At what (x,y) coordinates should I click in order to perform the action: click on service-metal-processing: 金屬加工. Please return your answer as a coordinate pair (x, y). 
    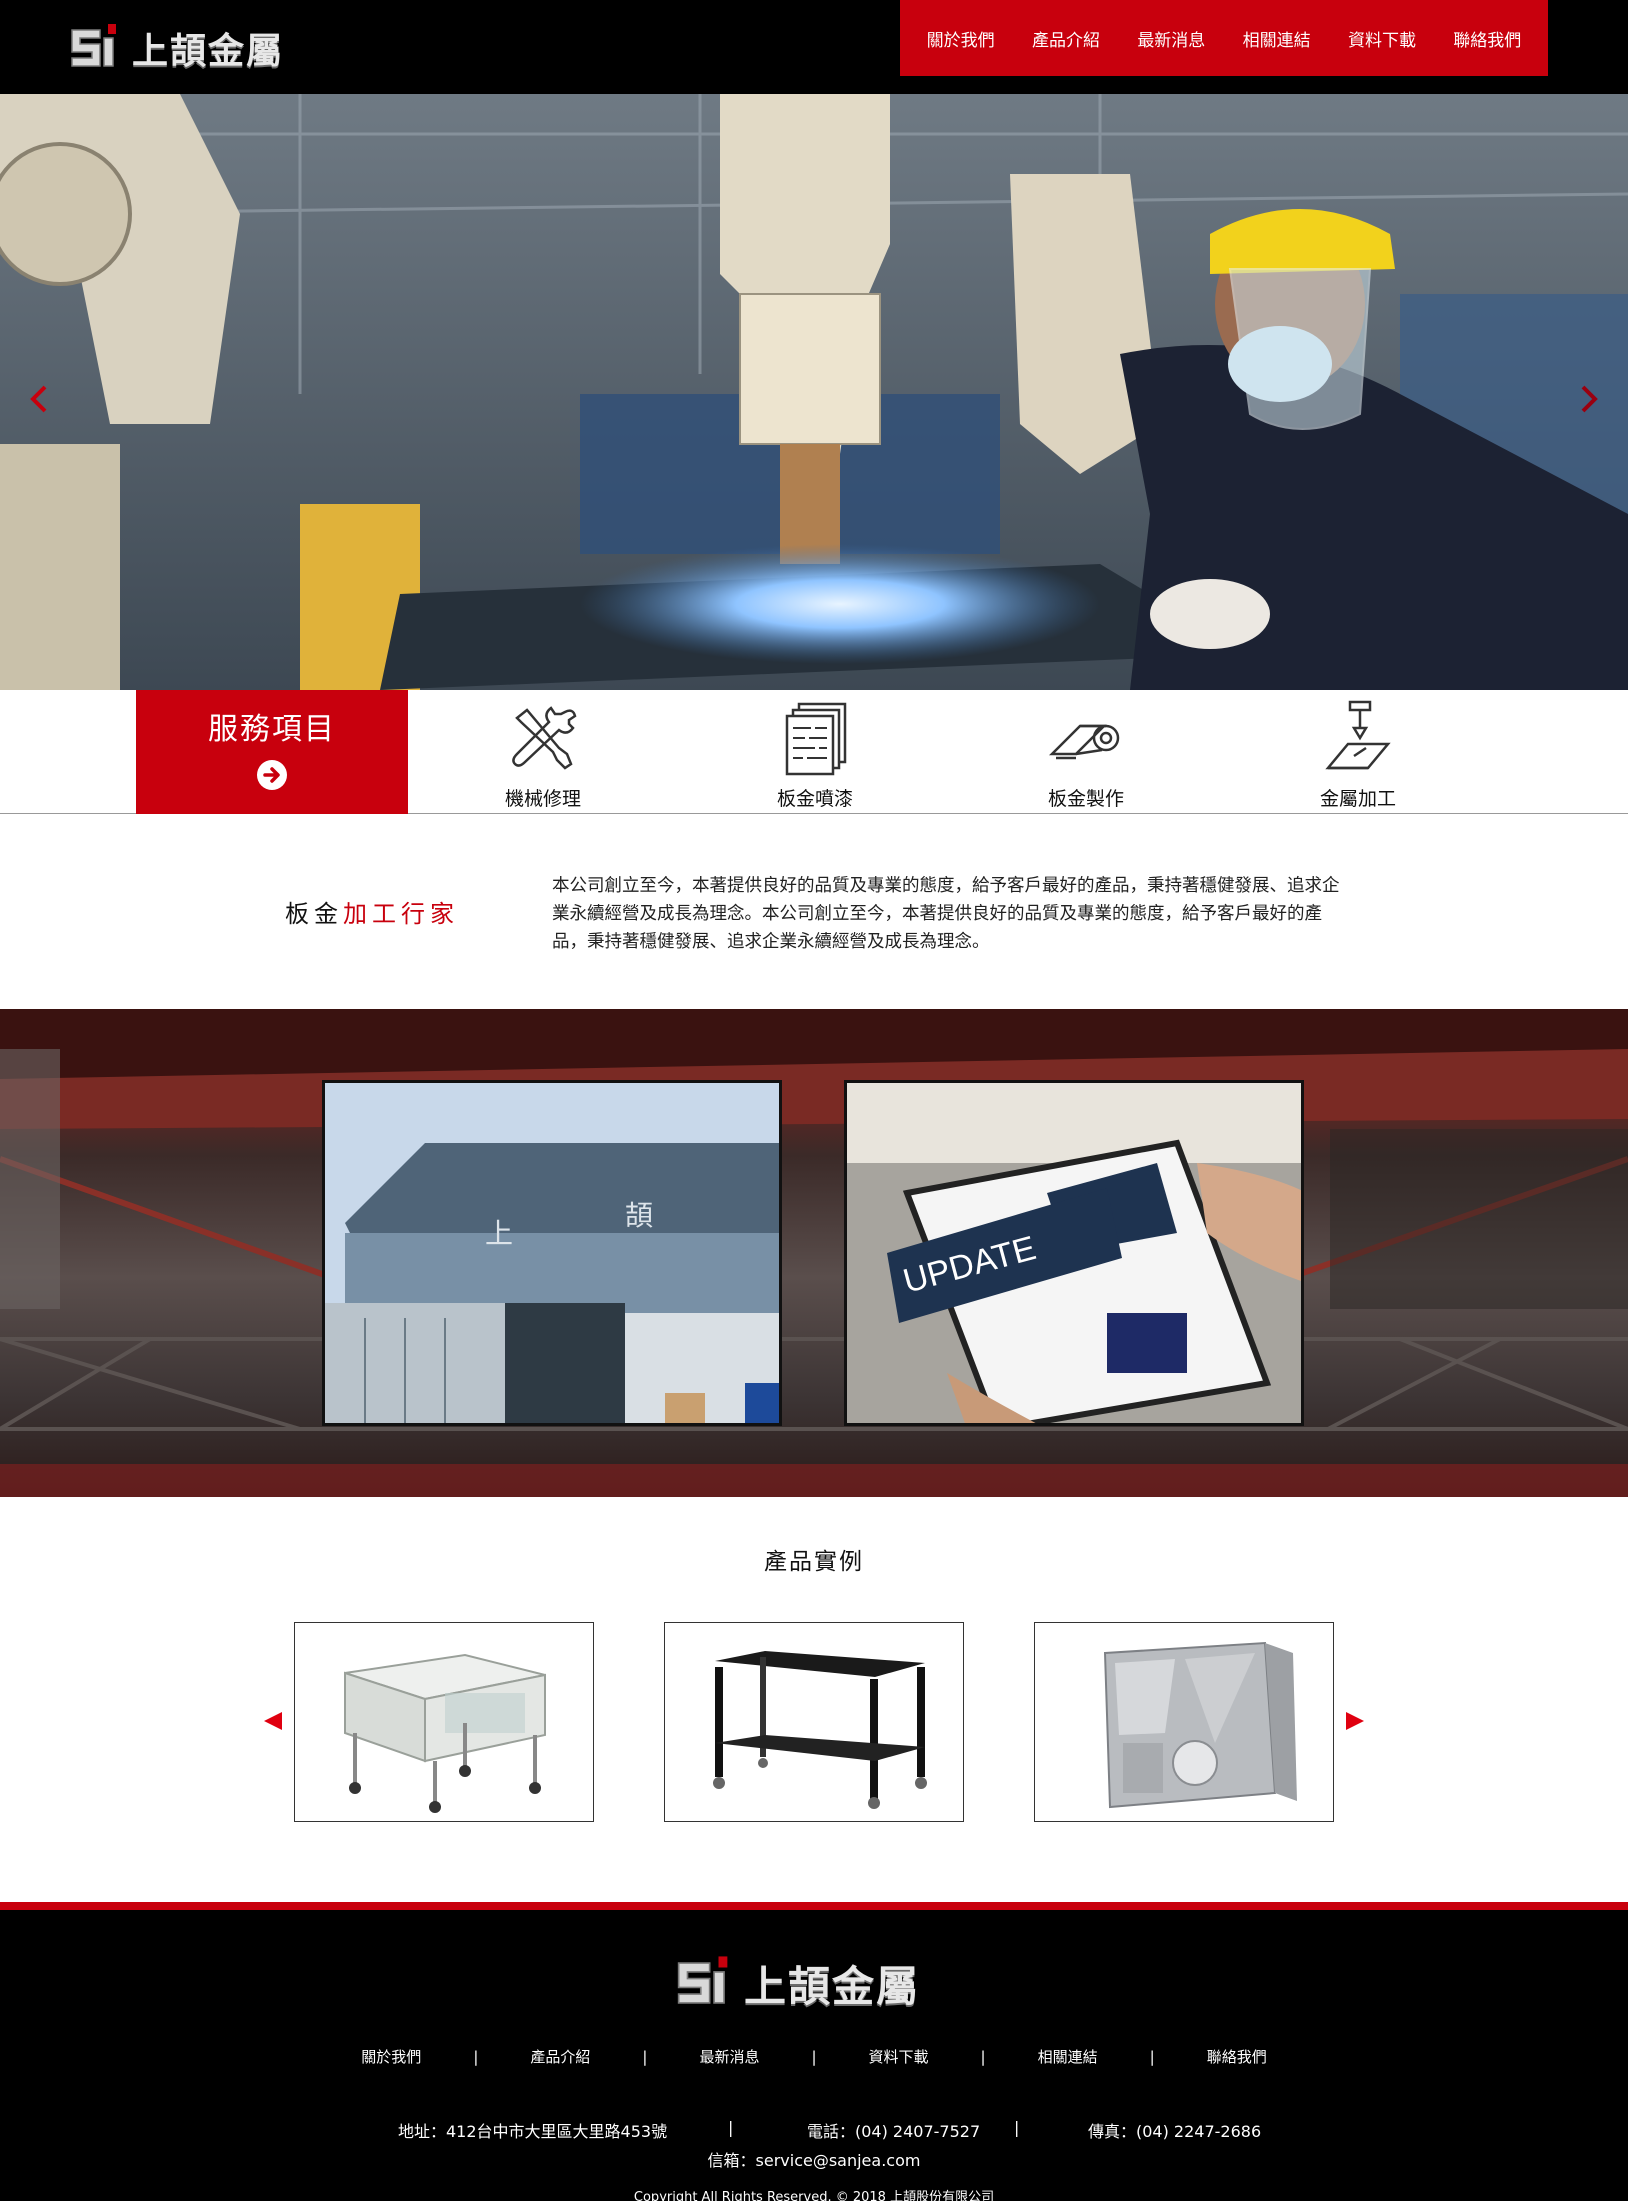
    Looking at the image, I should click on (1358, 752).